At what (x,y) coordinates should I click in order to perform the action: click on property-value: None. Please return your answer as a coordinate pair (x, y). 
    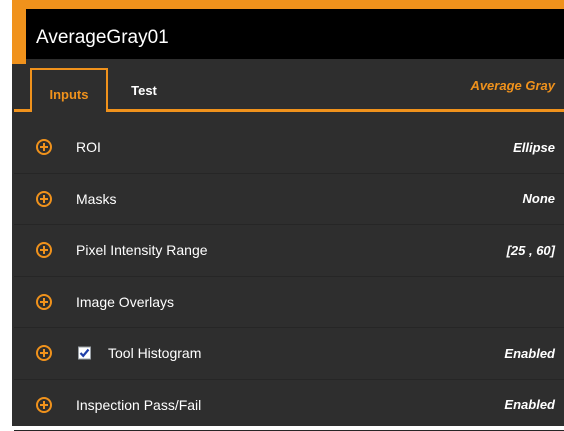
    Looking at the image, I should click on (539, 198).